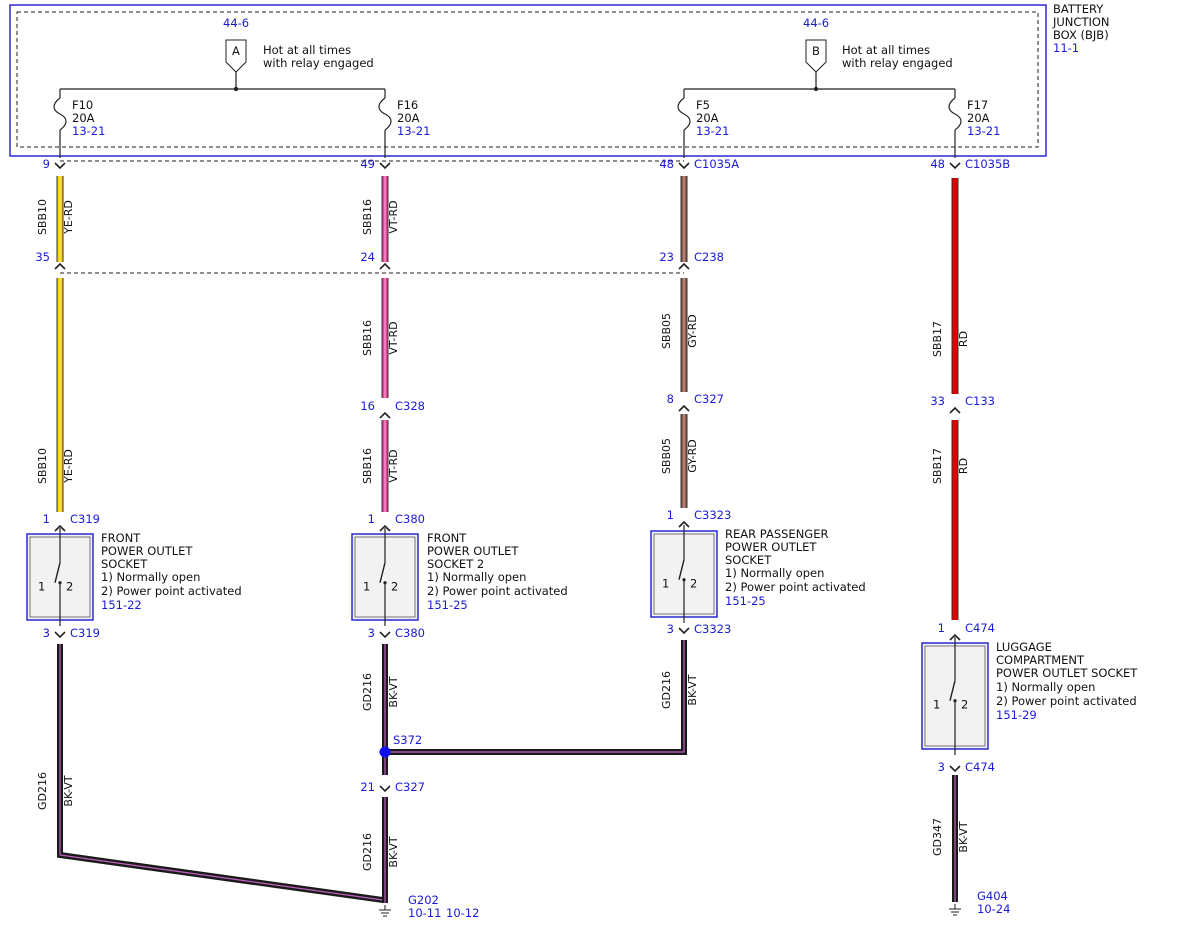  I want to click on rear-socket-pin-1: 1, so click(665, 584).